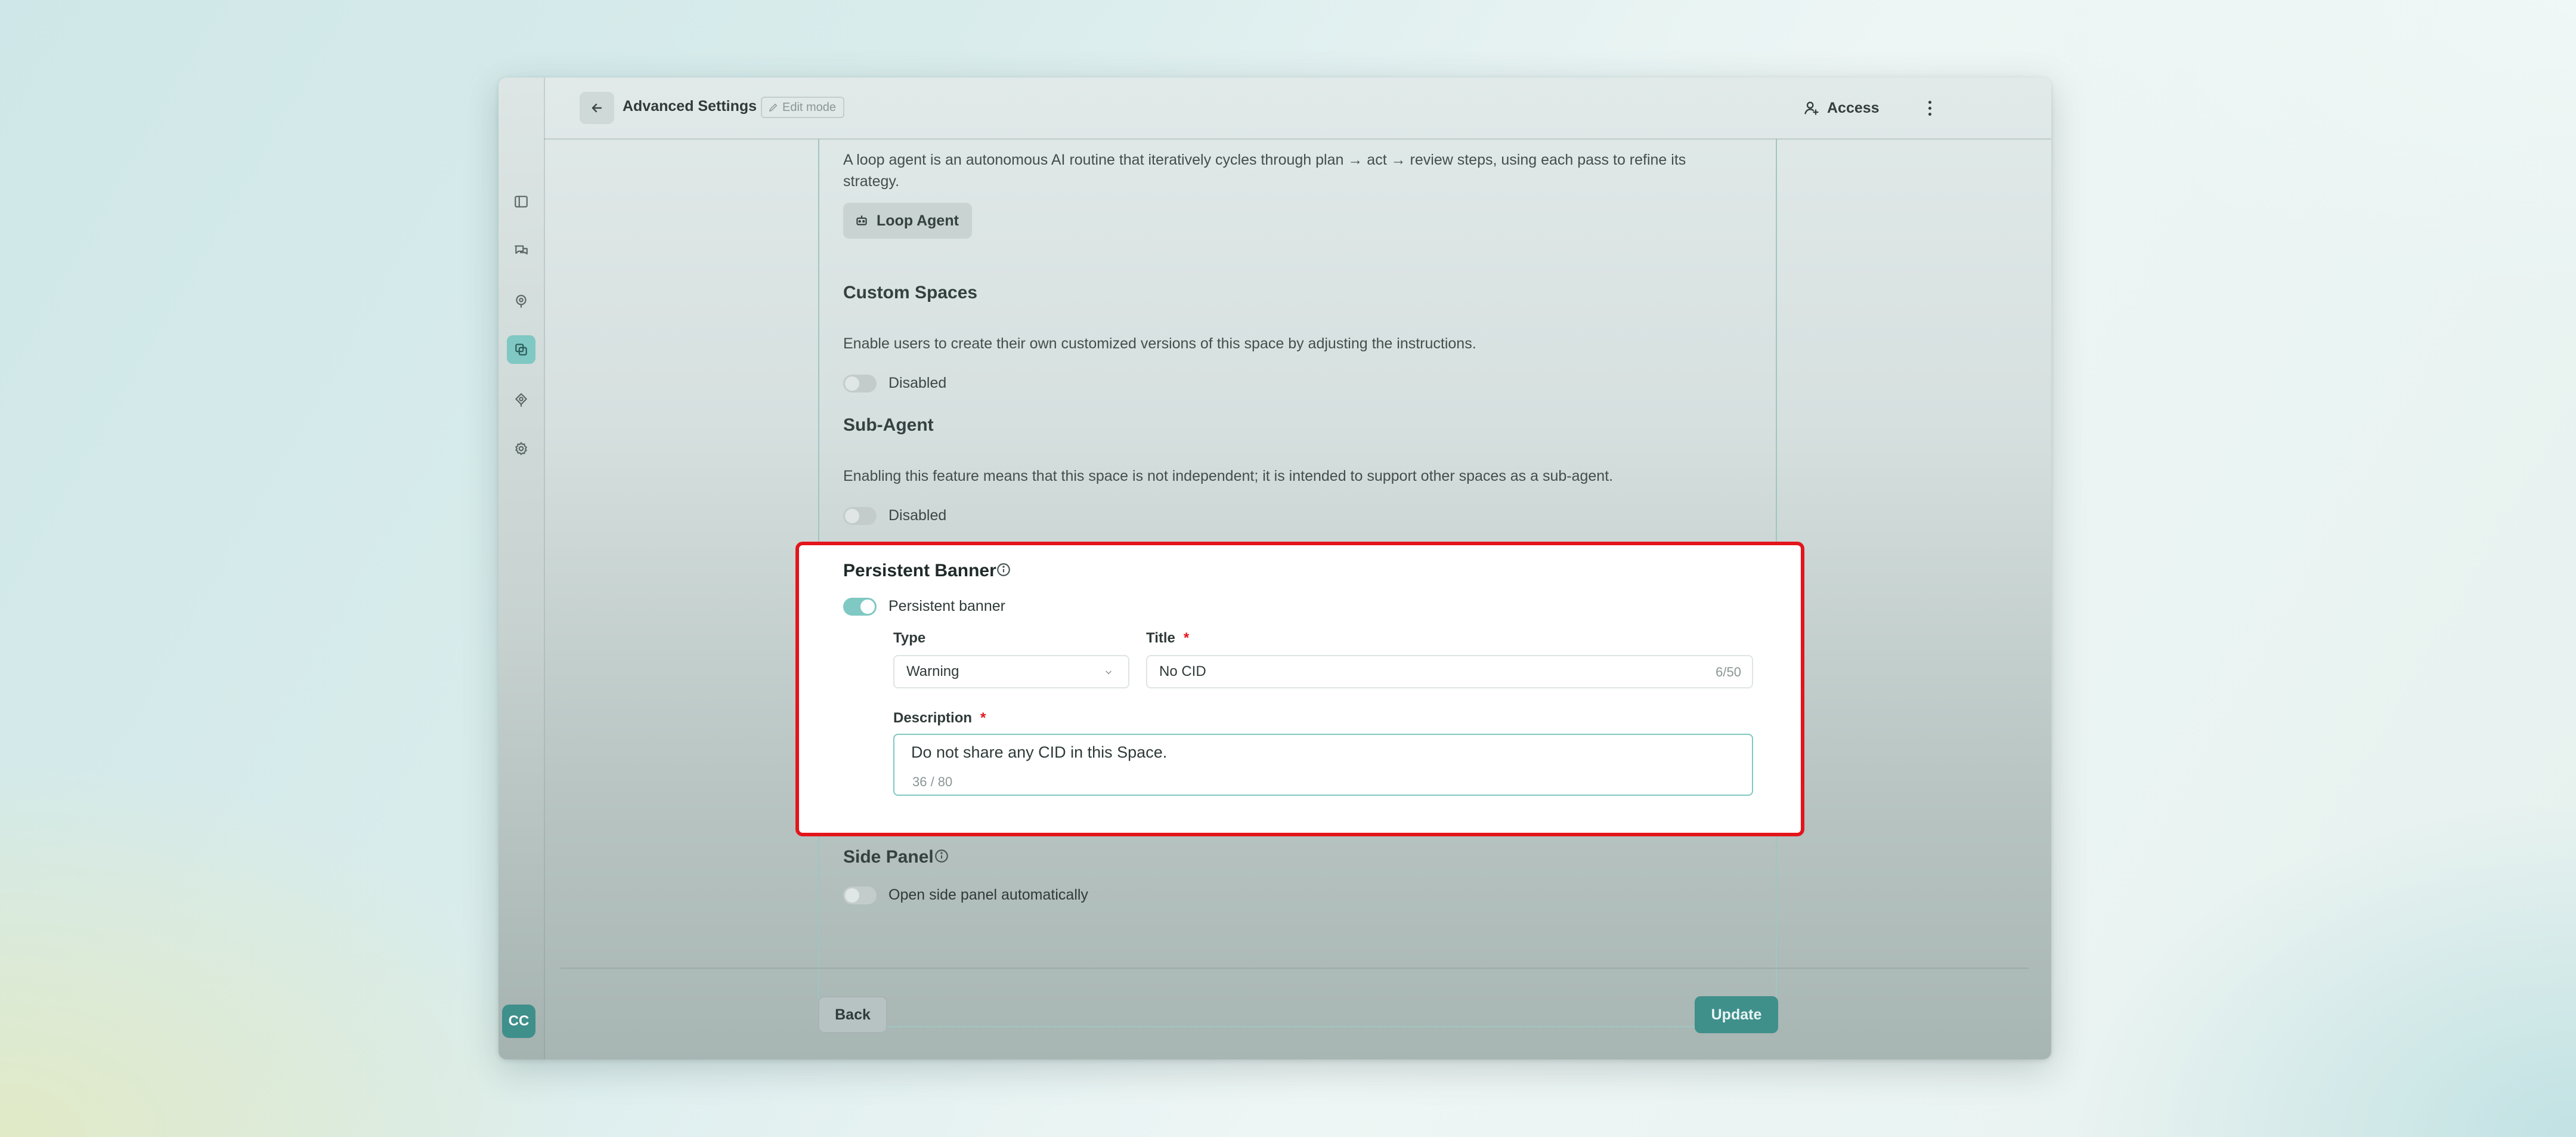 The width and height of the screenshot is (2576, 1137). What do you see at coordinates (1298, 109) in the screenshot?
I see `page-header: Advanced Settings Edit mode Access` at bounding box center [1298, 109].